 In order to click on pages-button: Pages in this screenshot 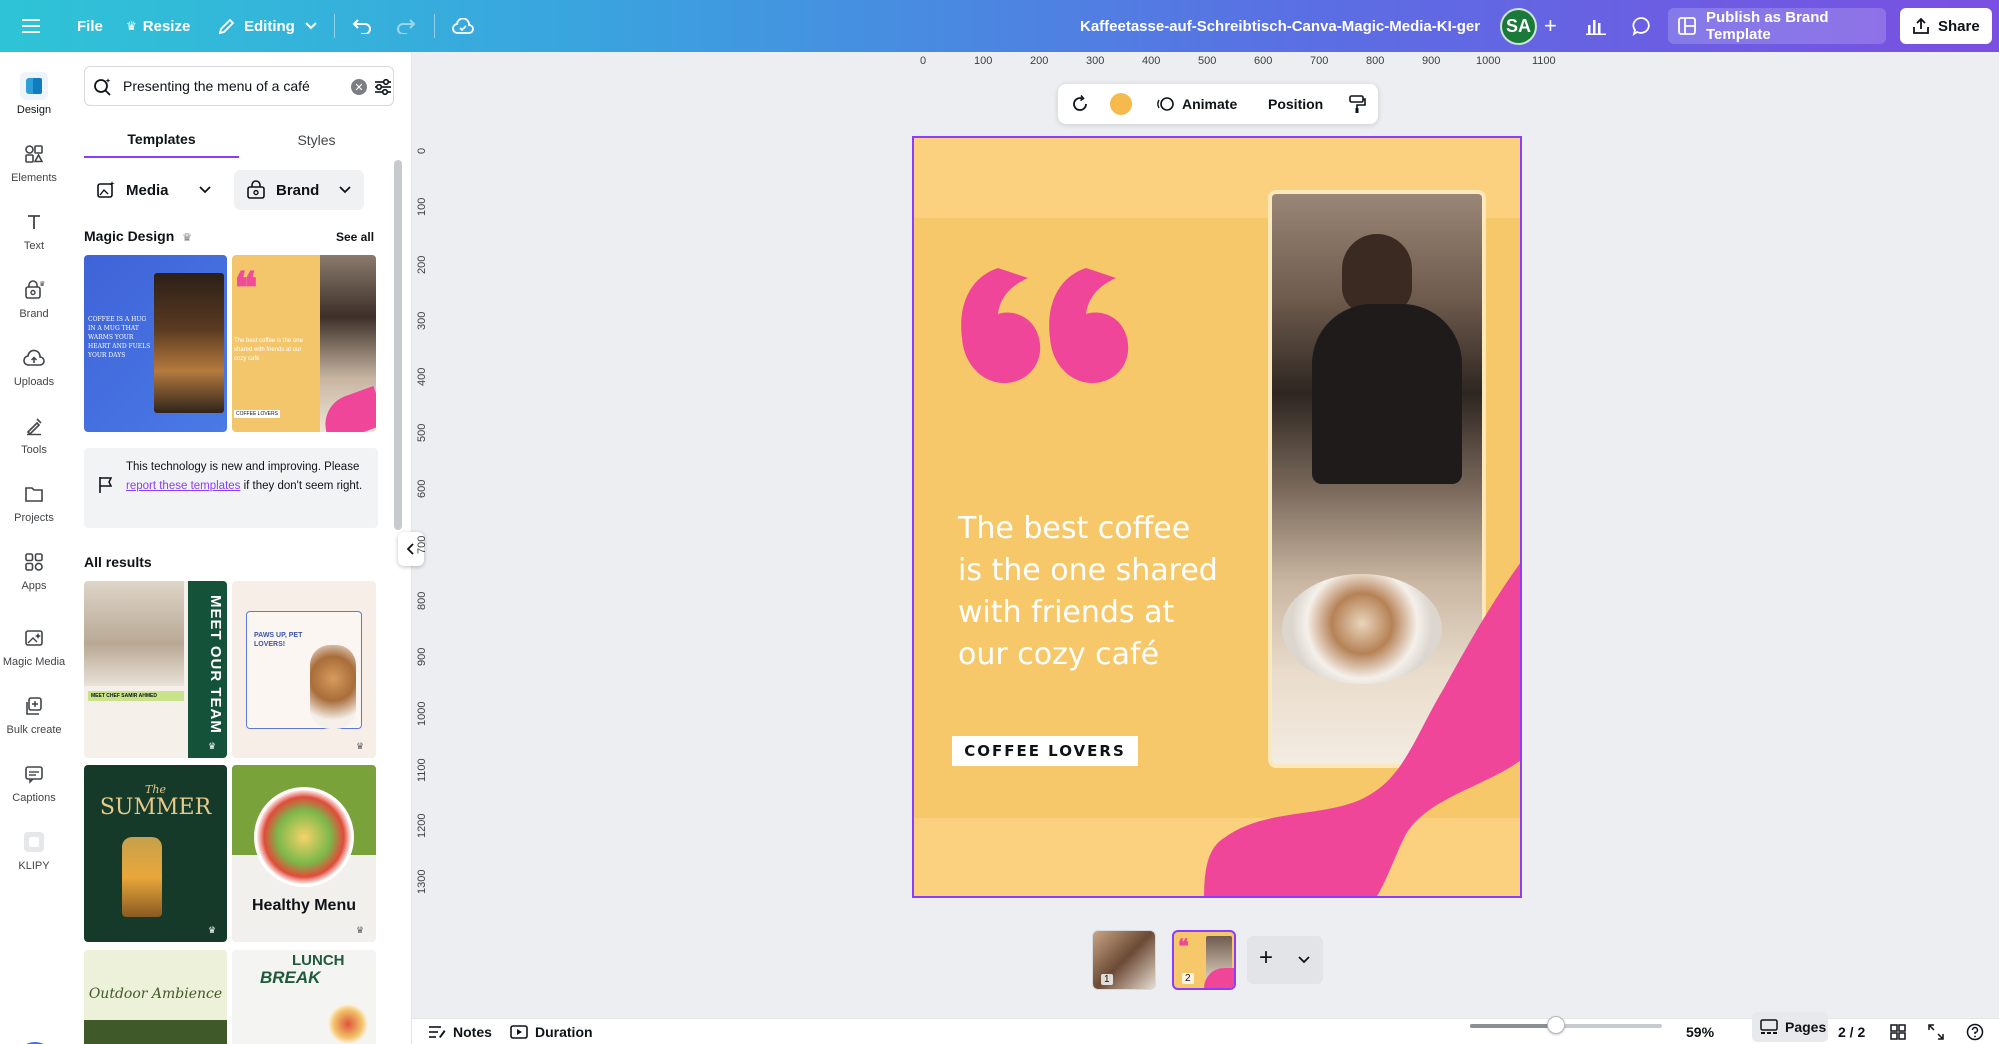, I will do `click(1790, 1027)`.